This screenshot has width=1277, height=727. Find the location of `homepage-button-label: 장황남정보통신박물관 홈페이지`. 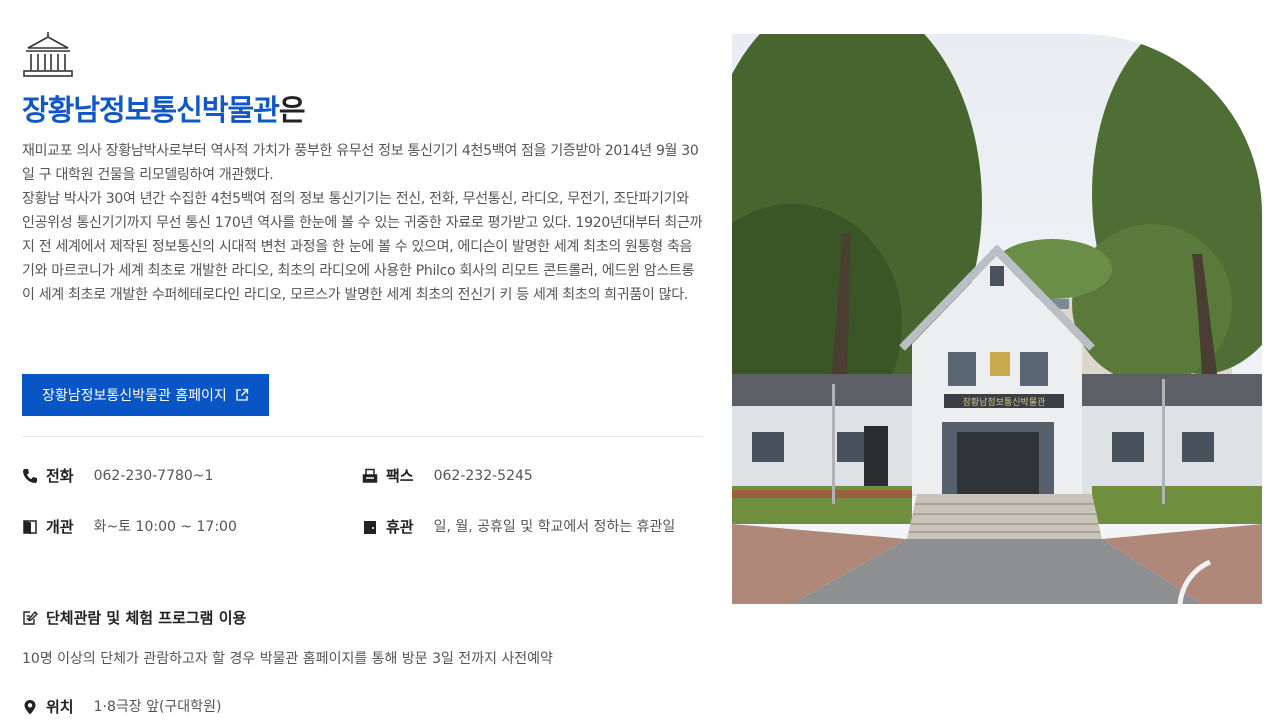

homepage-button-label: 장황남정보통신박물관 홈페이지 is located at coordinates (134, 396).